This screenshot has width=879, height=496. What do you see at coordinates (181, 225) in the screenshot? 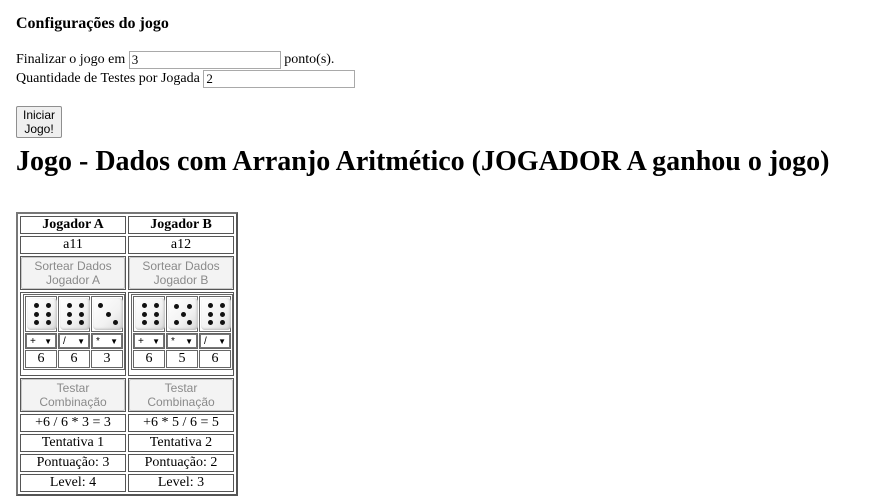
I see `player-b-header: Jogador B` at bounding box center [181, 225].